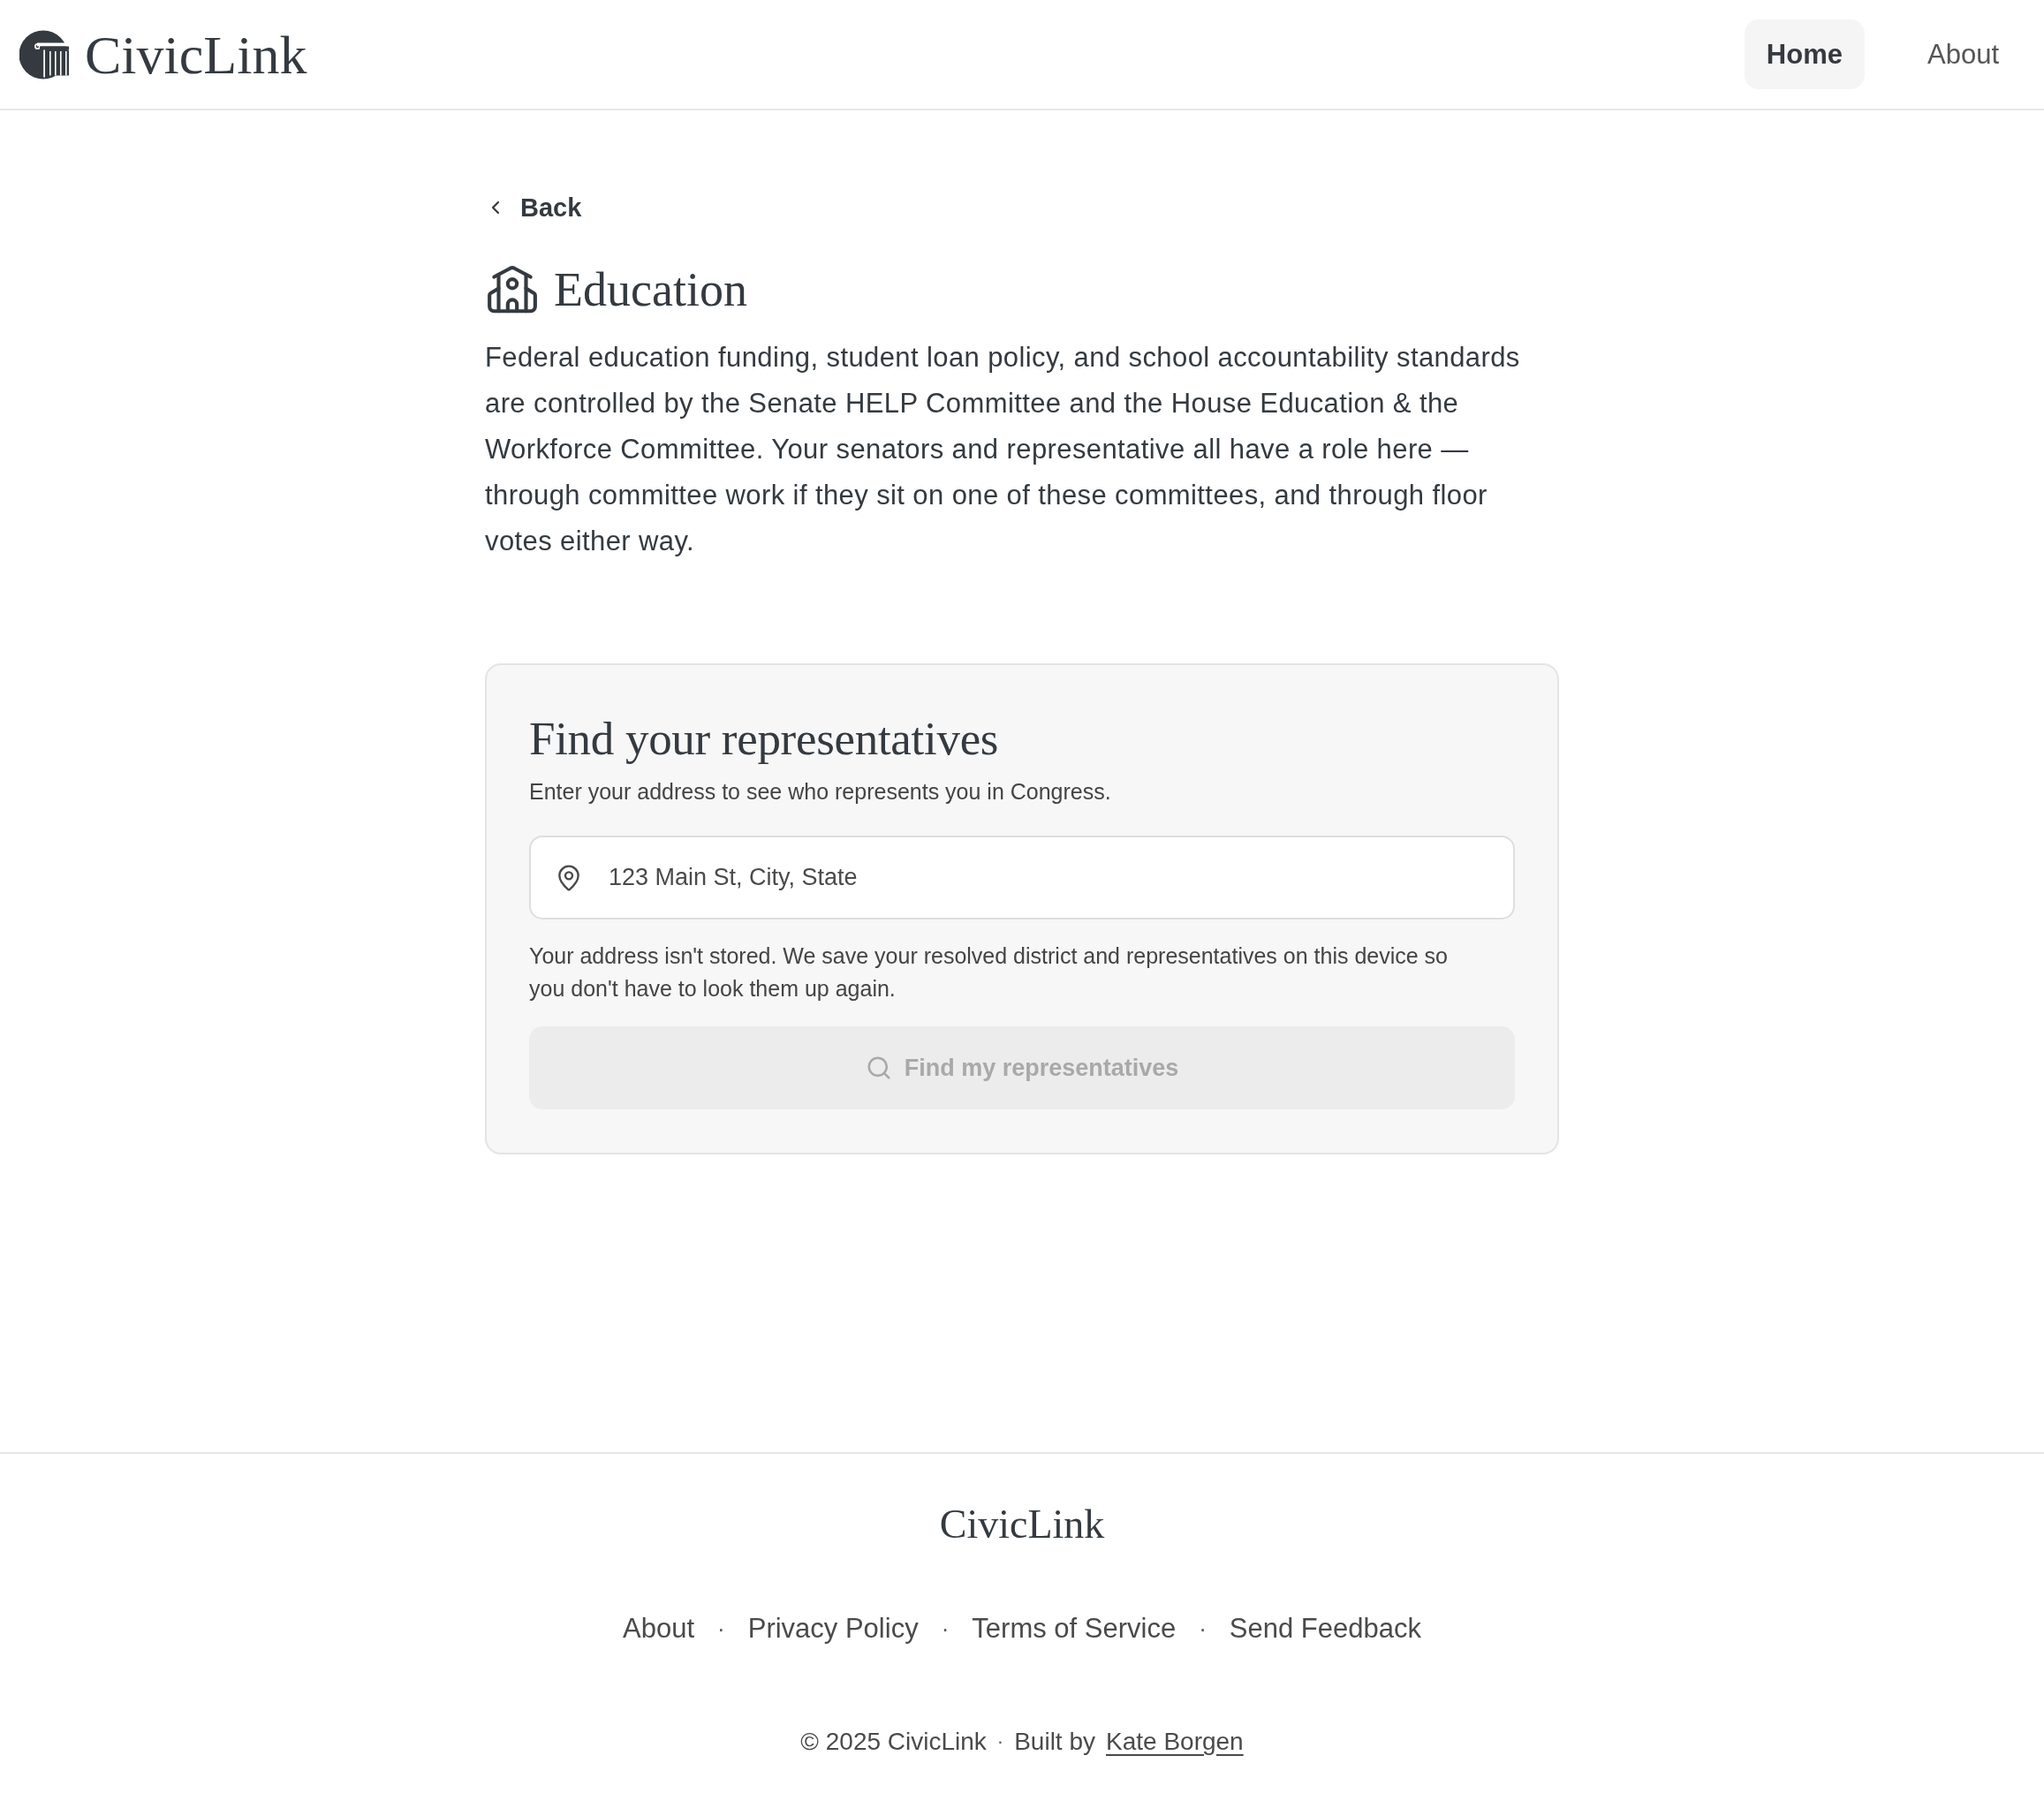 Image resolution: width=2044 pixels, height=1816 pixels. I want to click on back-link: Back, so click(534, 207).